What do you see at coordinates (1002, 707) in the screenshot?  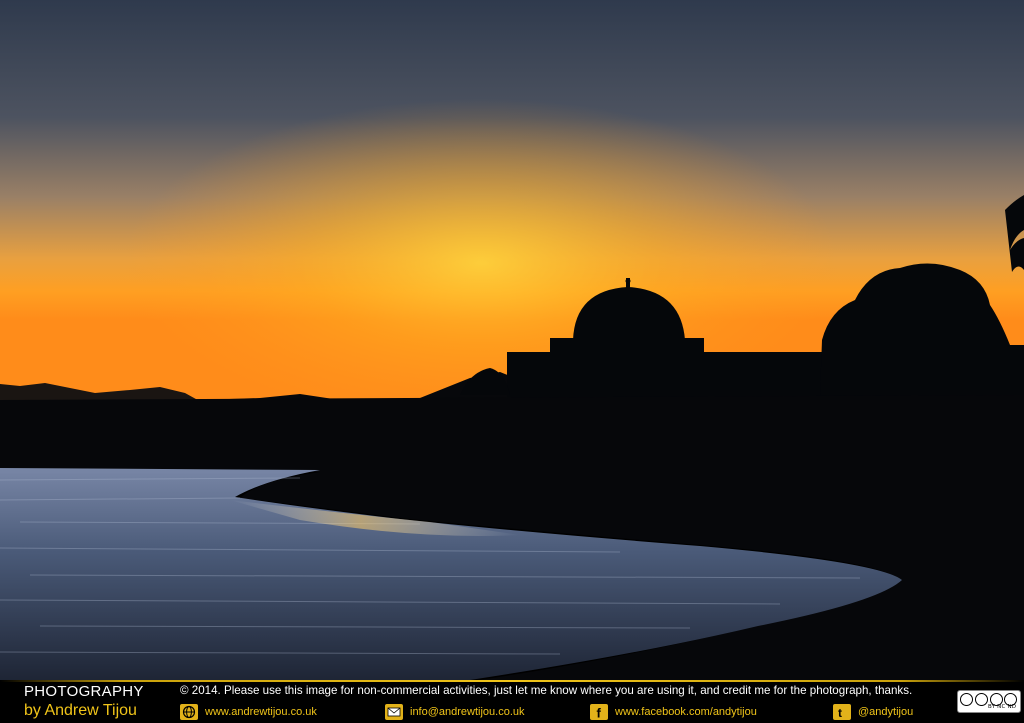 I see `license-label: BY NC ND` at bounding box center [1002, 707].